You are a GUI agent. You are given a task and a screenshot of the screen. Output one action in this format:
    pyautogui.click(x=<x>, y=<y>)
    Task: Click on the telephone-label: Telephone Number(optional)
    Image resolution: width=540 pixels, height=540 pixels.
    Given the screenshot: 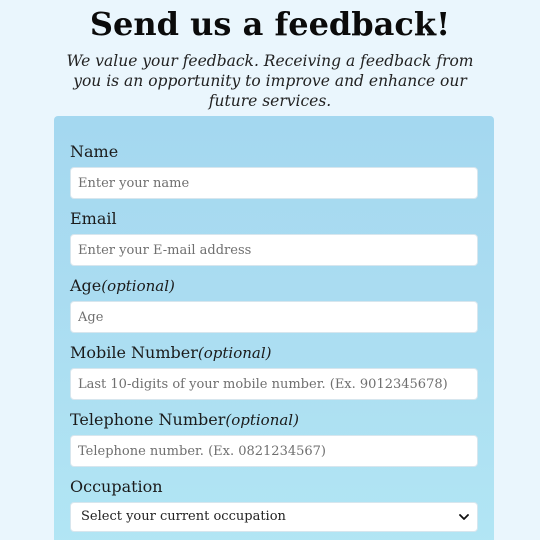 What is the action you would take?
    pyautogui.click(x=184, y=420)
    